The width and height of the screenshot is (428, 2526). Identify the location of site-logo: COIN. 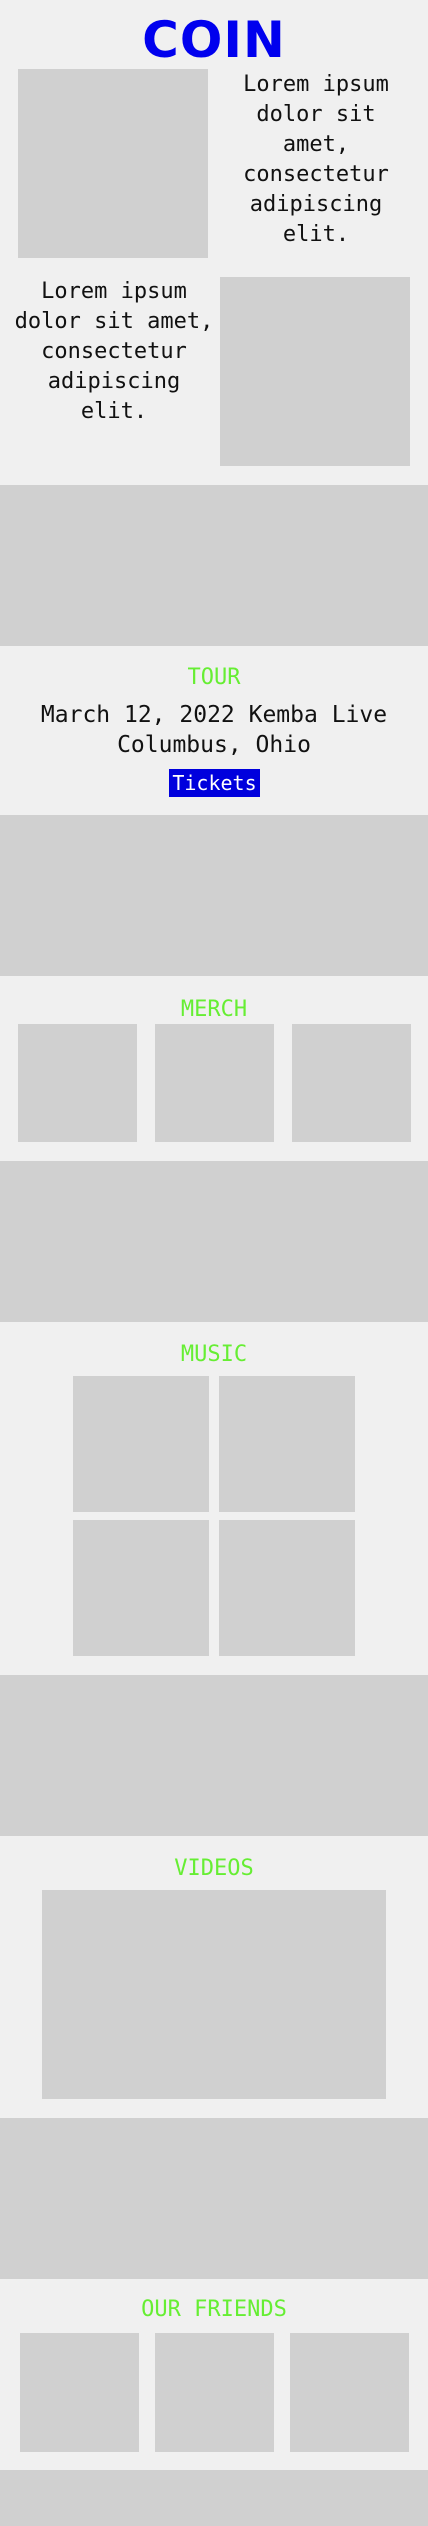
(214, 40).